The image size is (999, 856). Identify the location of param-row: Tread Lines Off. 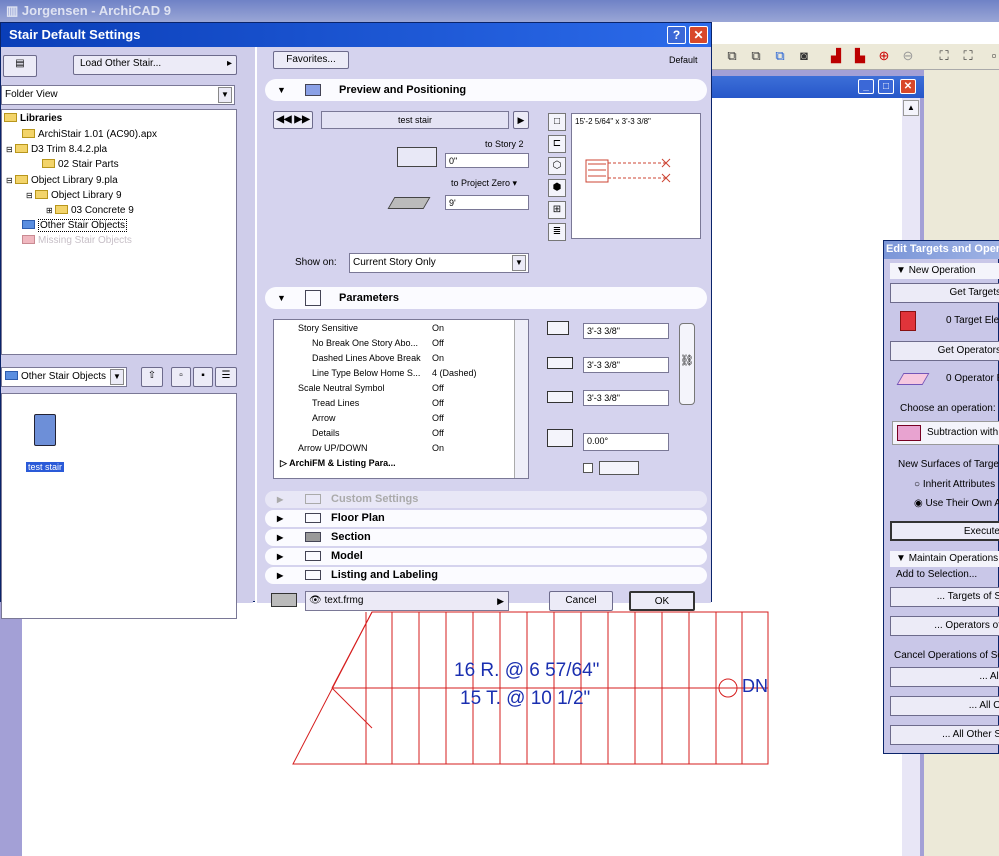
(378, 403).